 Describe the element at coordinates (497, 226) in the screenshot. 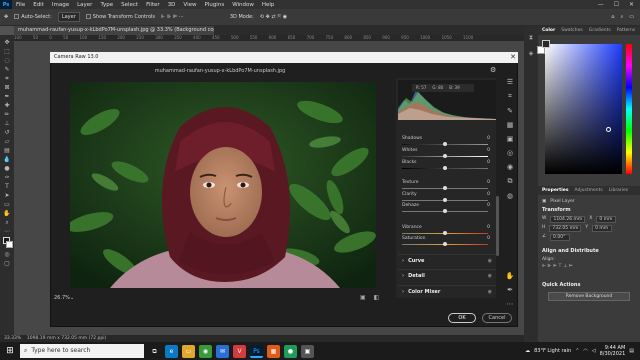

I see `edit-panel-scrollbar` at that location.